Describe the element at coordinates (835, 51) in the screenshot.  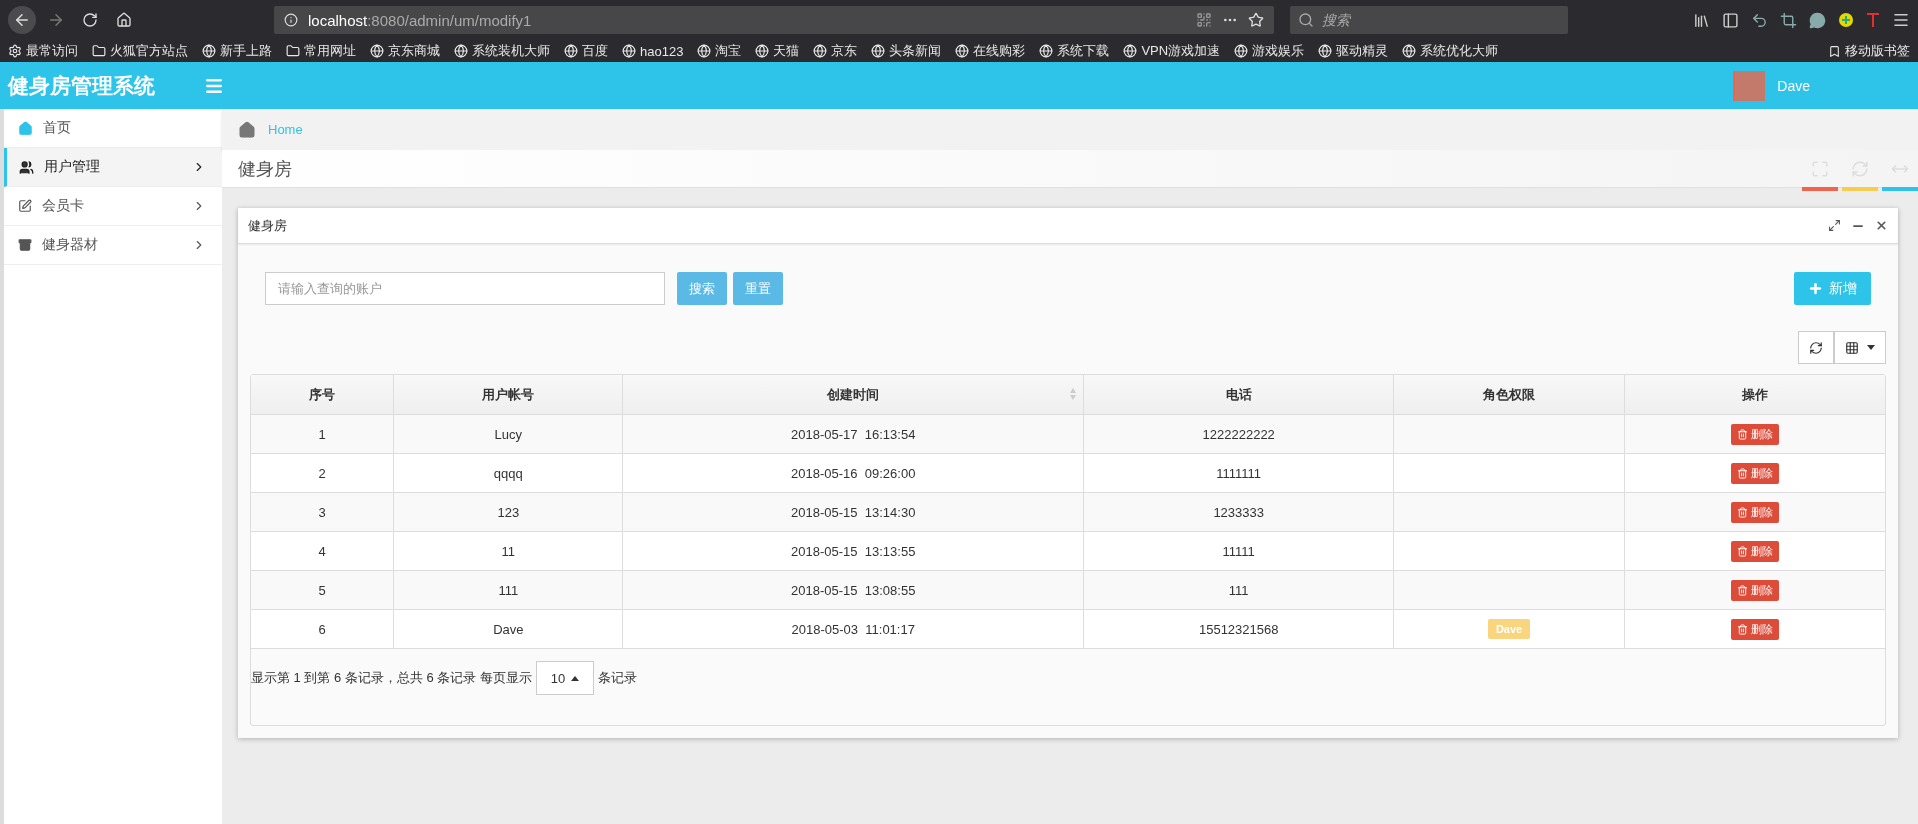
I see `bookmark: 京东` at that location.